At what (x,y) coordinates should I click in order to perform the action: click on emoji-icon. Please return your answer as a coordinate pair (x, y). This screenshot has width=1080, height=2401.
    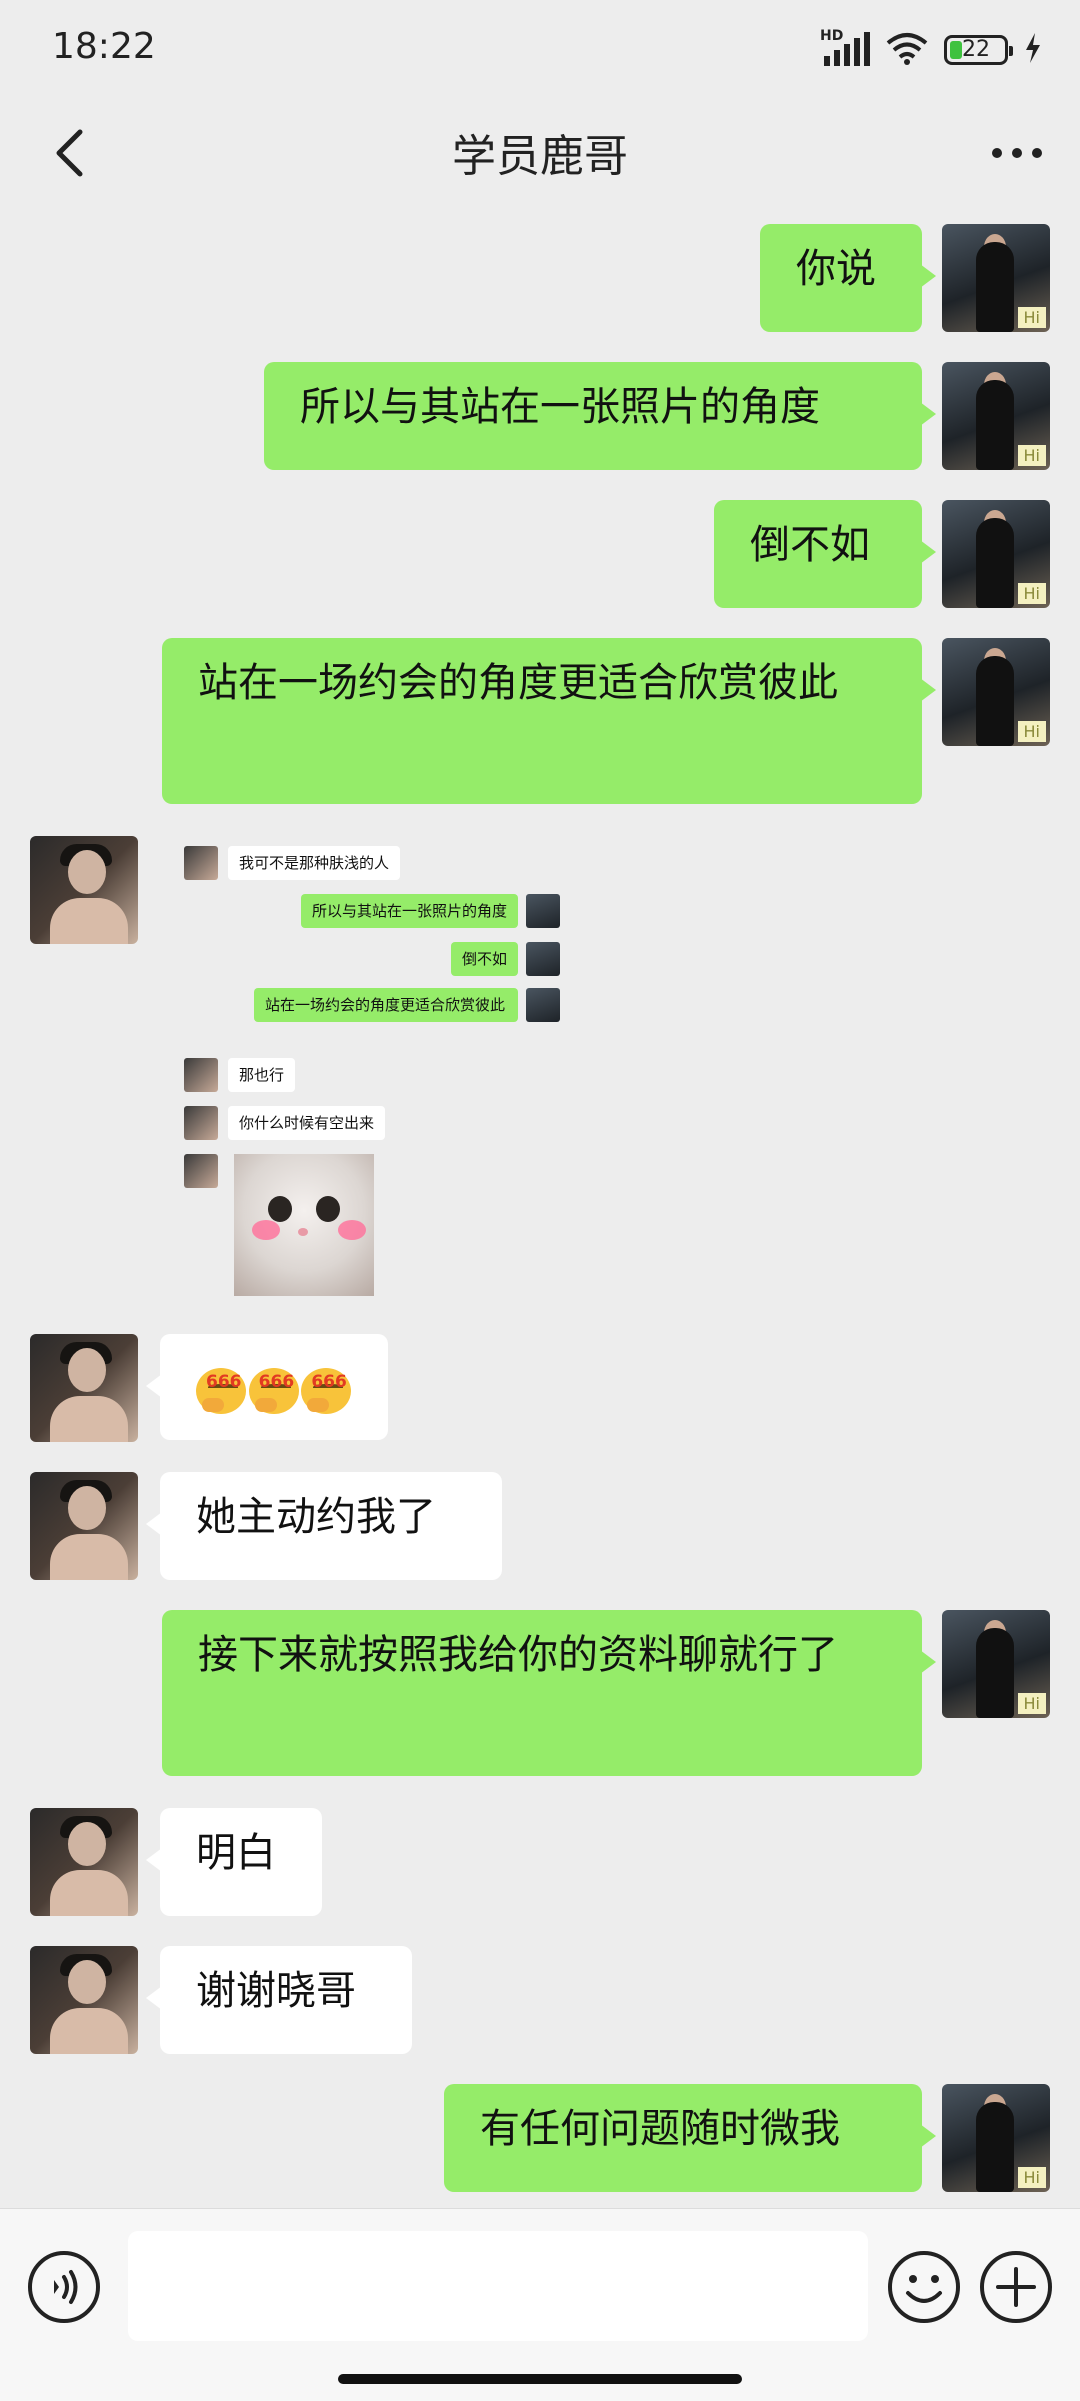
    Looking at the image, I should click on (924, 2287).